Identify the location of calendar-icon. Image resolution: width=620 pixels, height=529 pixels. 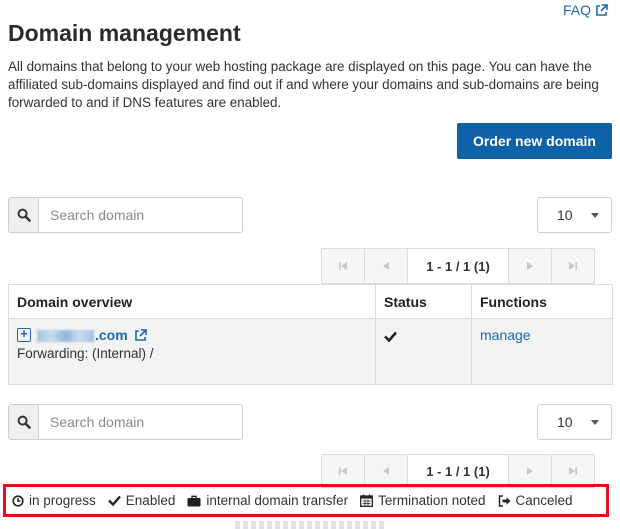
(367, 500).